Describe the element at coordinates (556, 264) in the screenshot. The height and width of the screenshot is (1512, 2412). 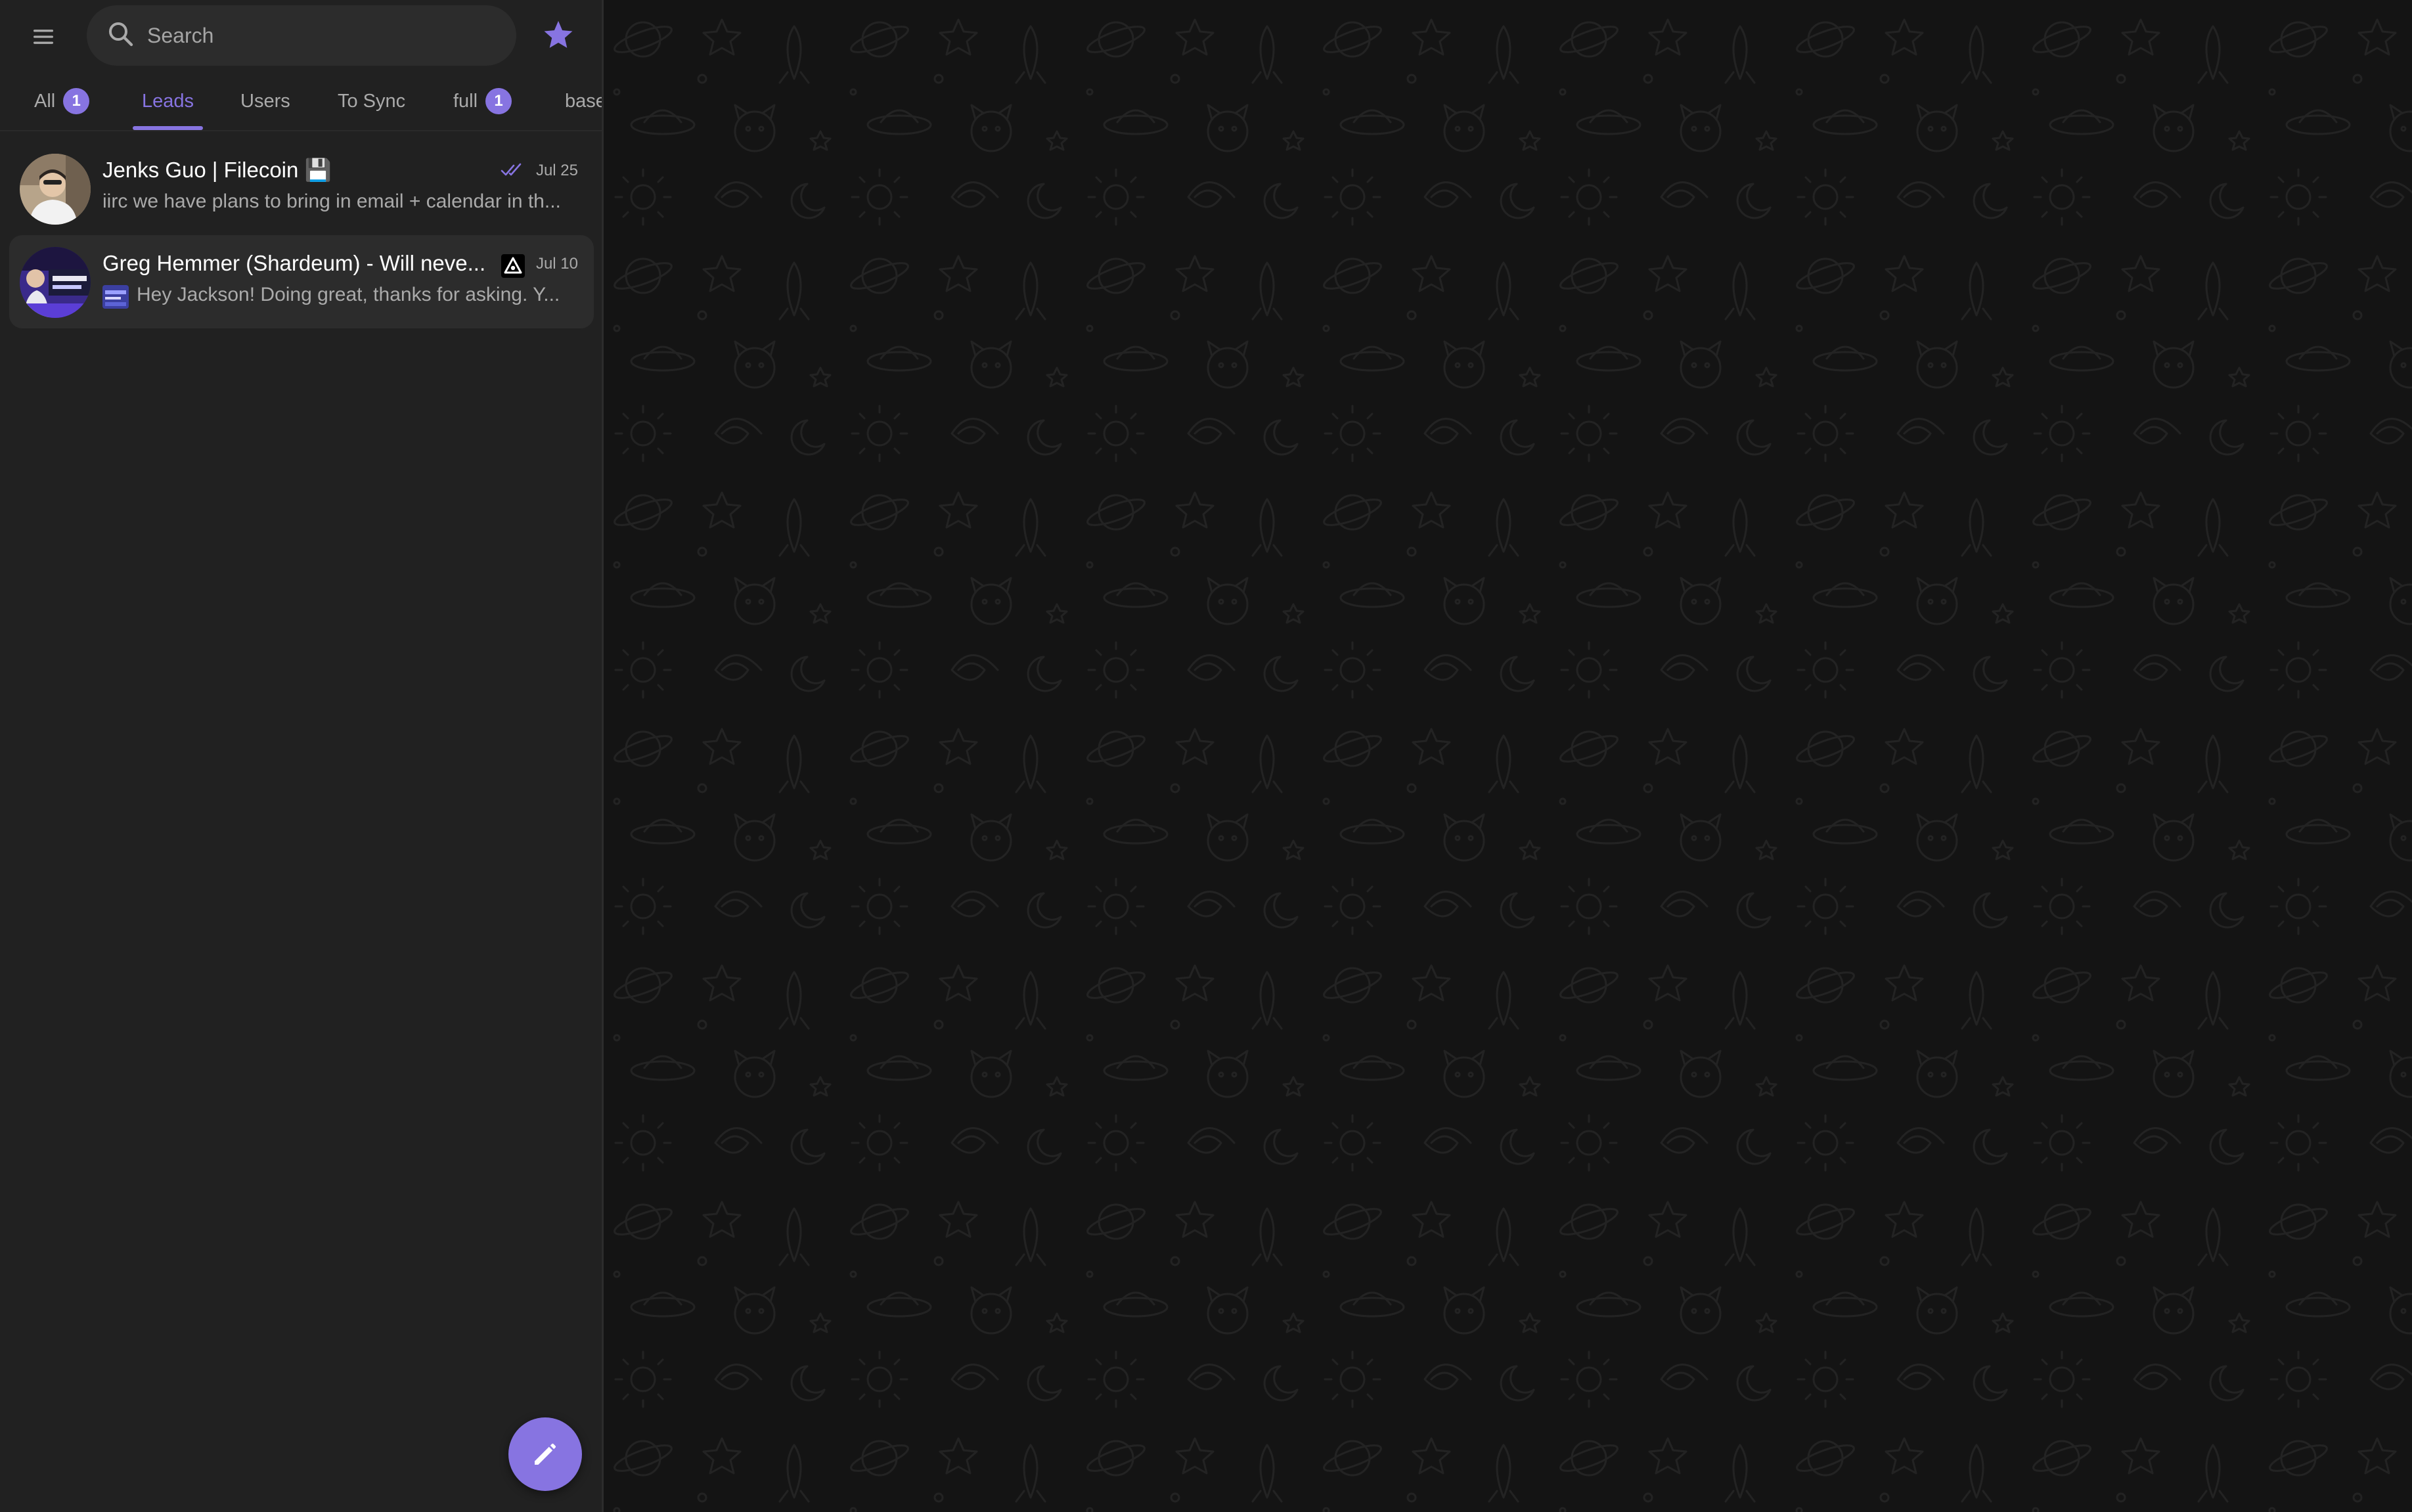
I see `chat-date: Jul 10` at that location.